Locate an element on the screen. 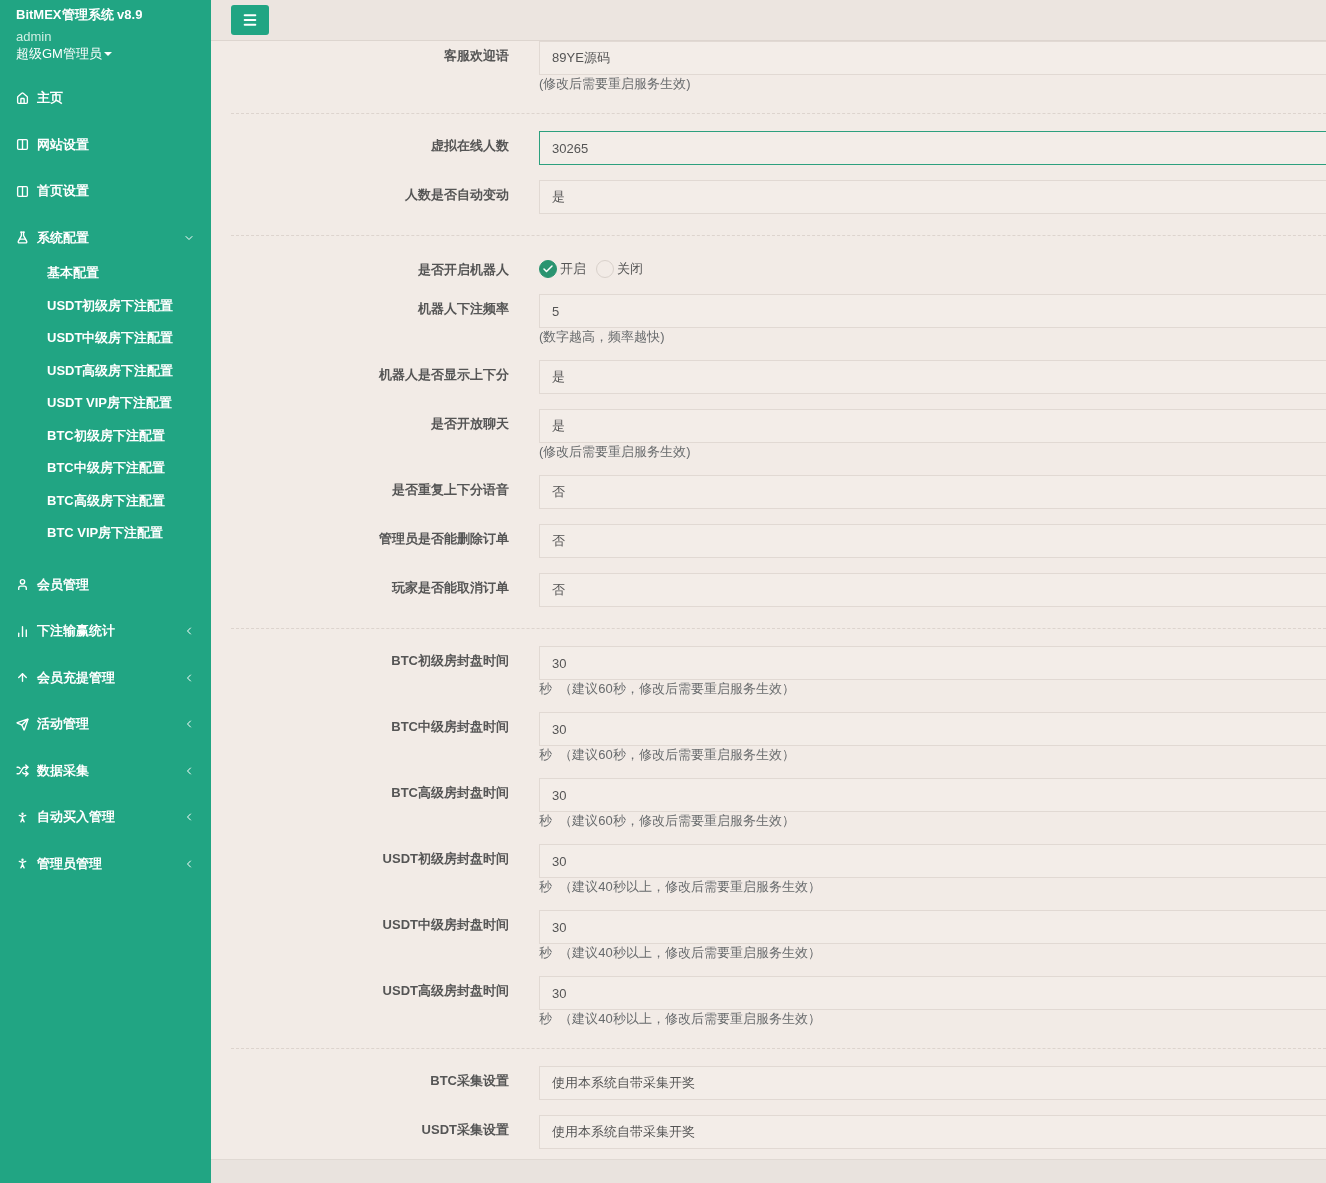  field-label: 是否开放聊天 is located at coordinates (469, 424).